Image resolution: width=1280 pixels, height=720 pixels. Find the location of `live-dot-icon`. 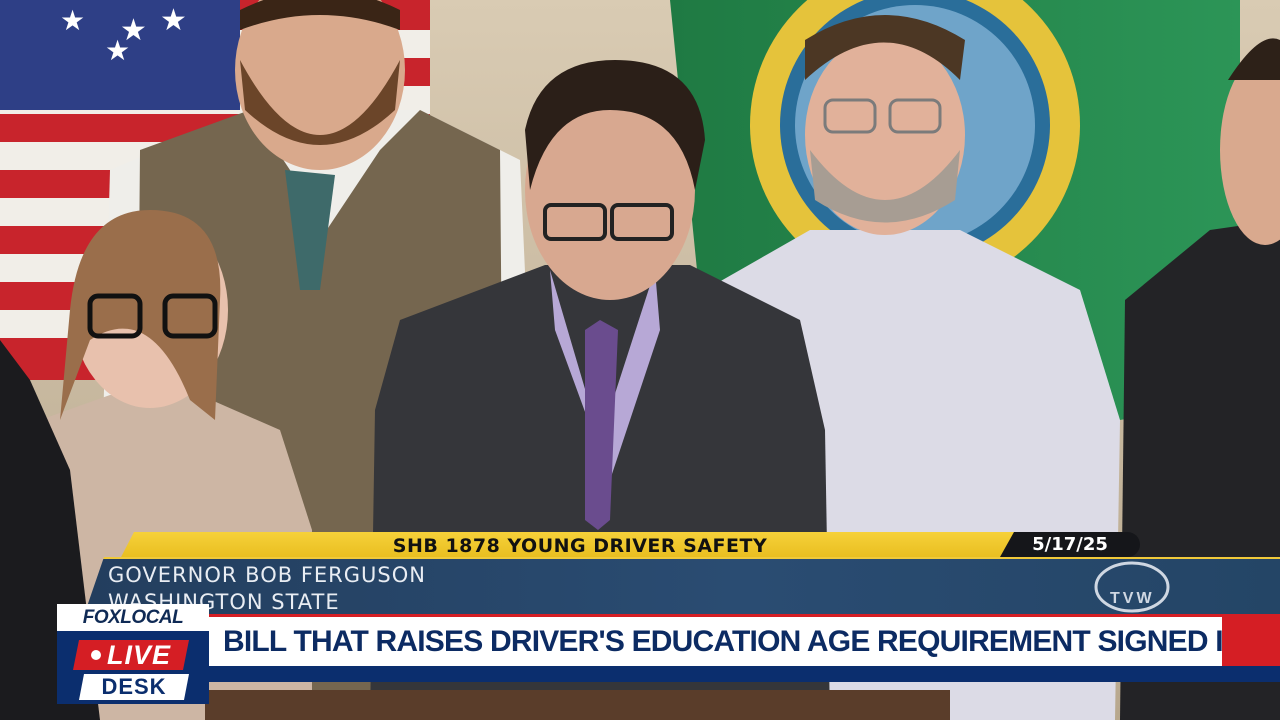

live-dot-icon is located at coordinates (96, 655).